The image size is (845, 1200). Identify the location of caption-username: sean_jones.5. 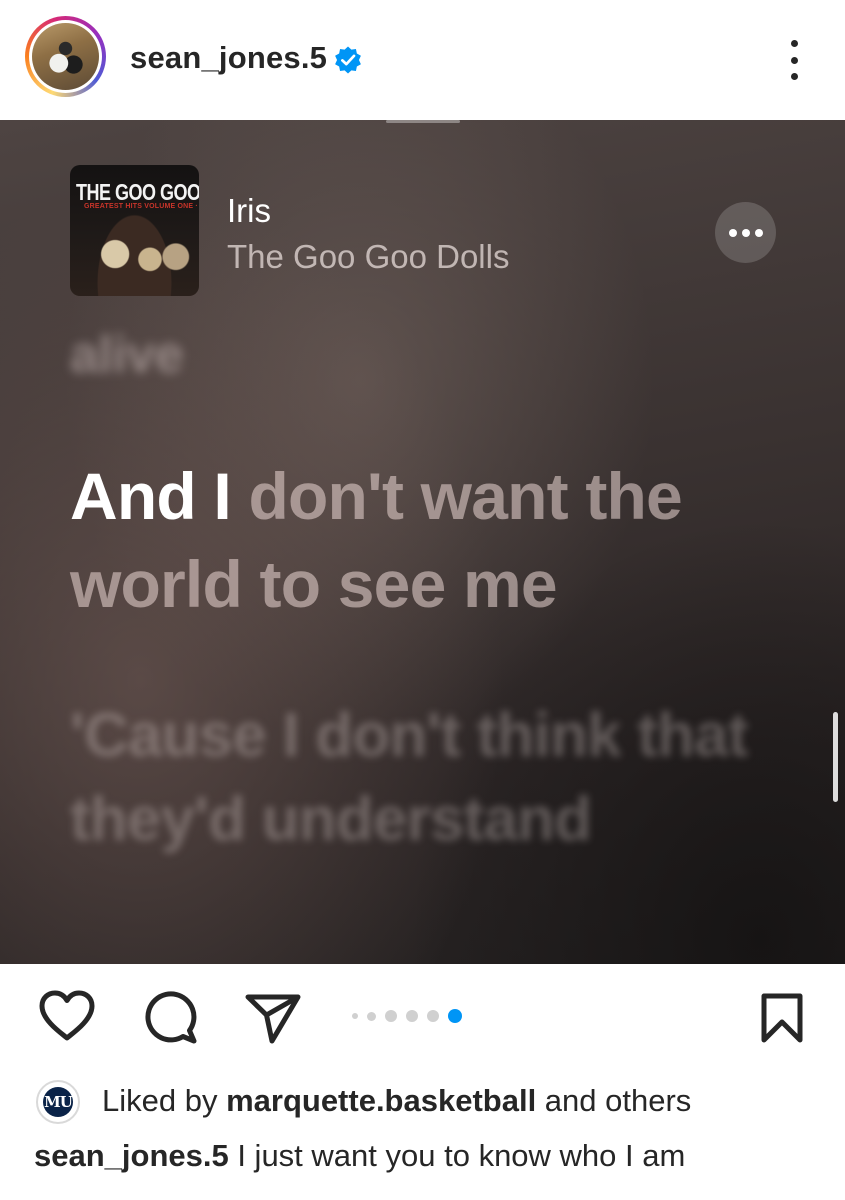
(131, 1155).